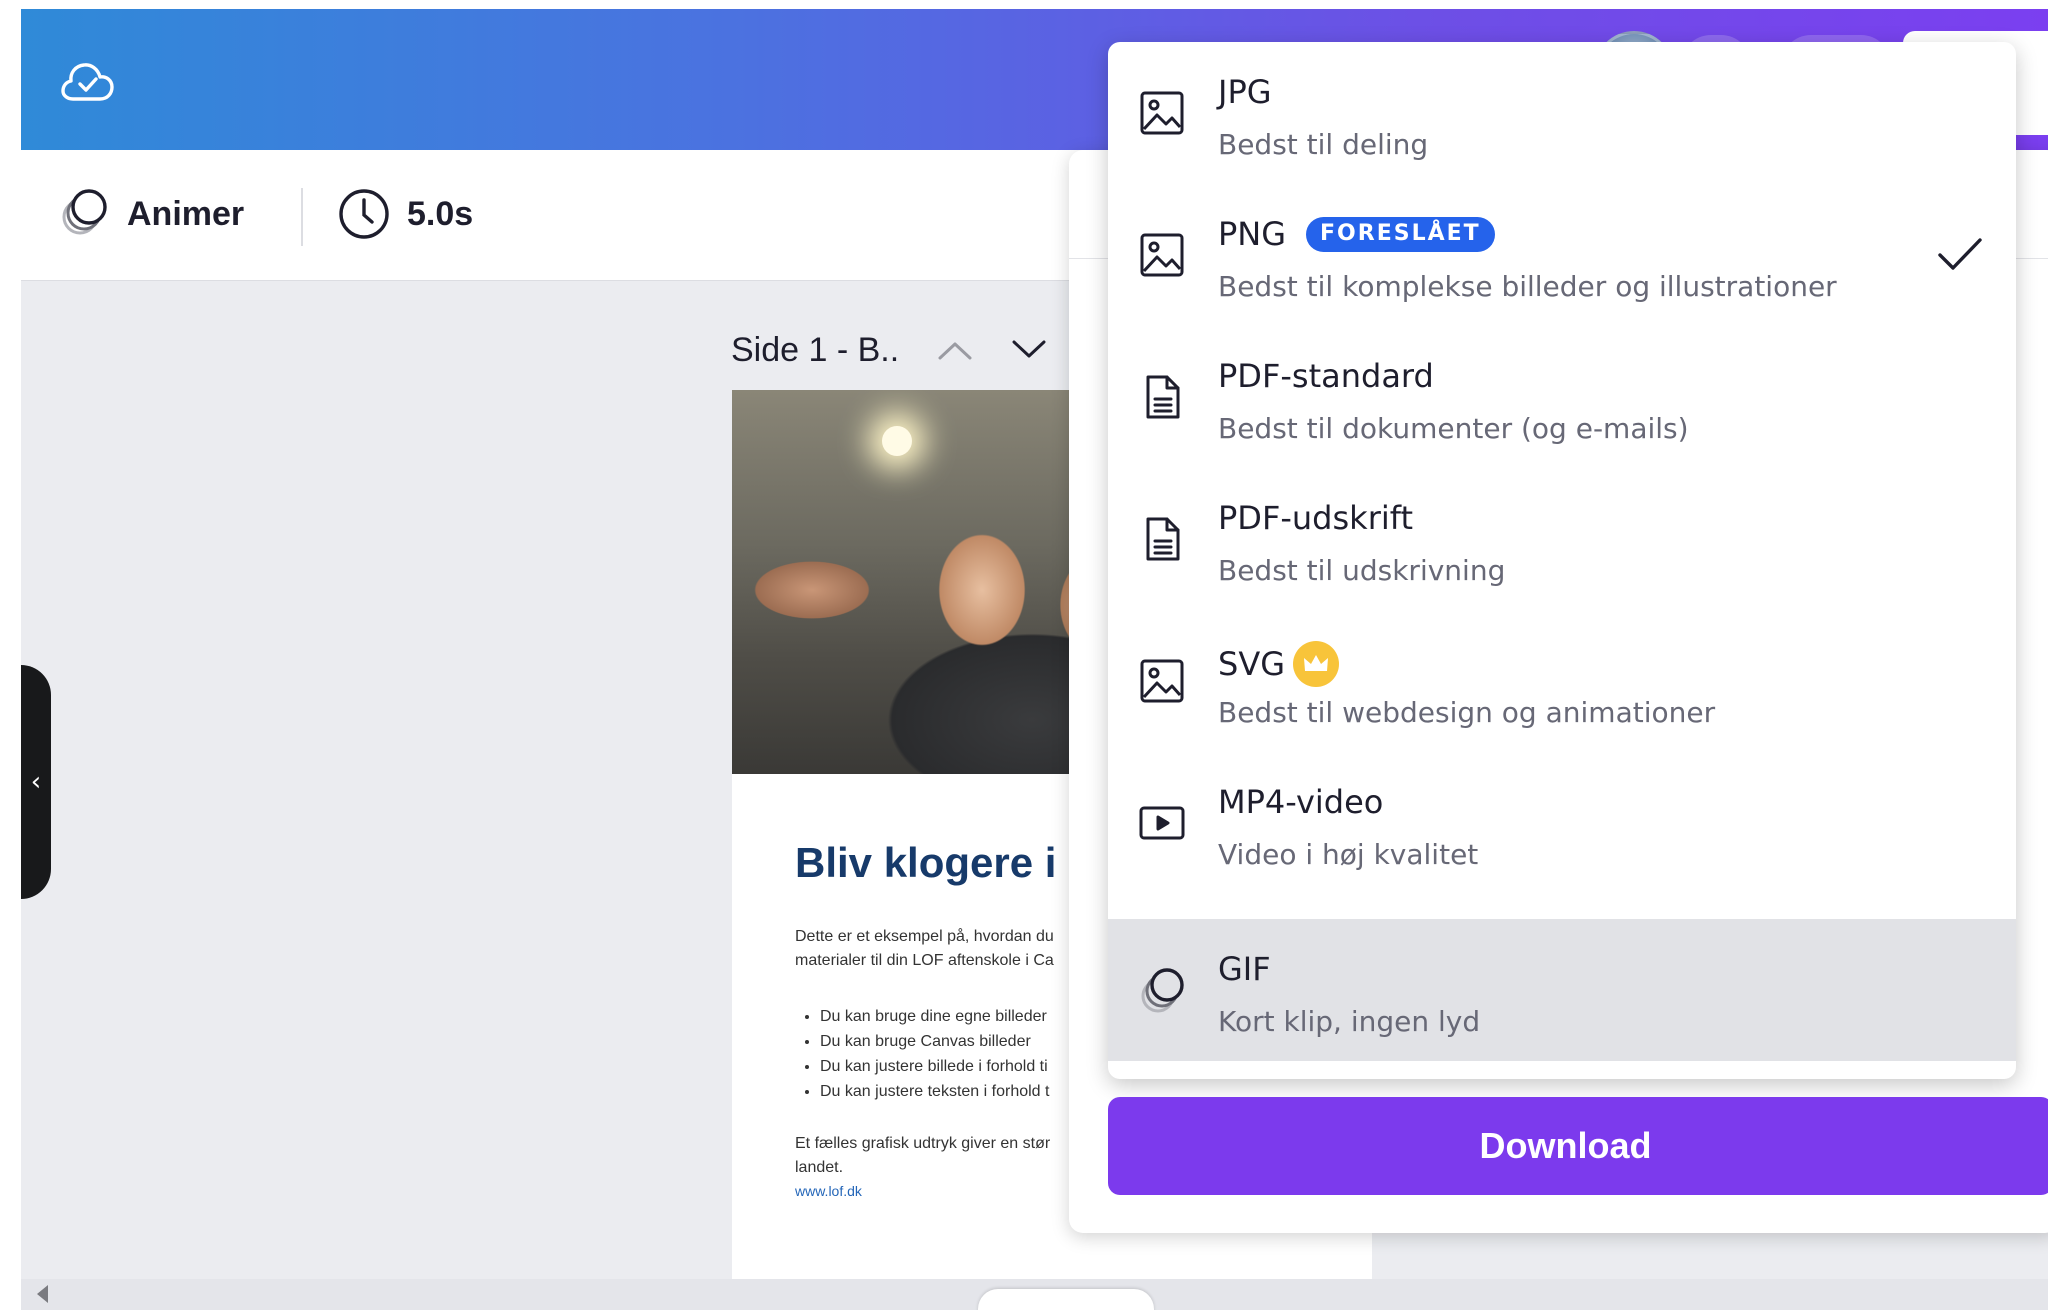 This screenshot has height=1310, width=2048. Describe the element at coordinates (440, 213) in the screenshot. I see `duration-label: 5.0s` at that location.